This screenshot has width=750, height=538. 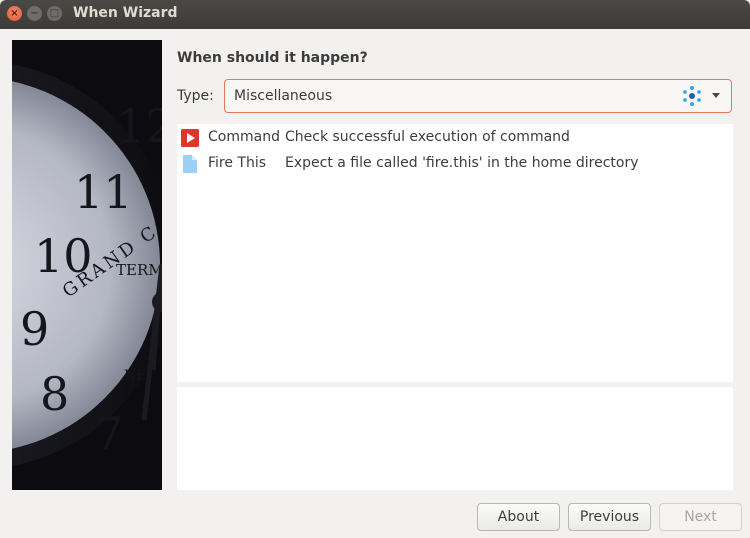 What do you see at coordinates (375, 14) in the screenshot?
I see `title-bar: × − □ When Wizard` at bounding box center [375, 14].